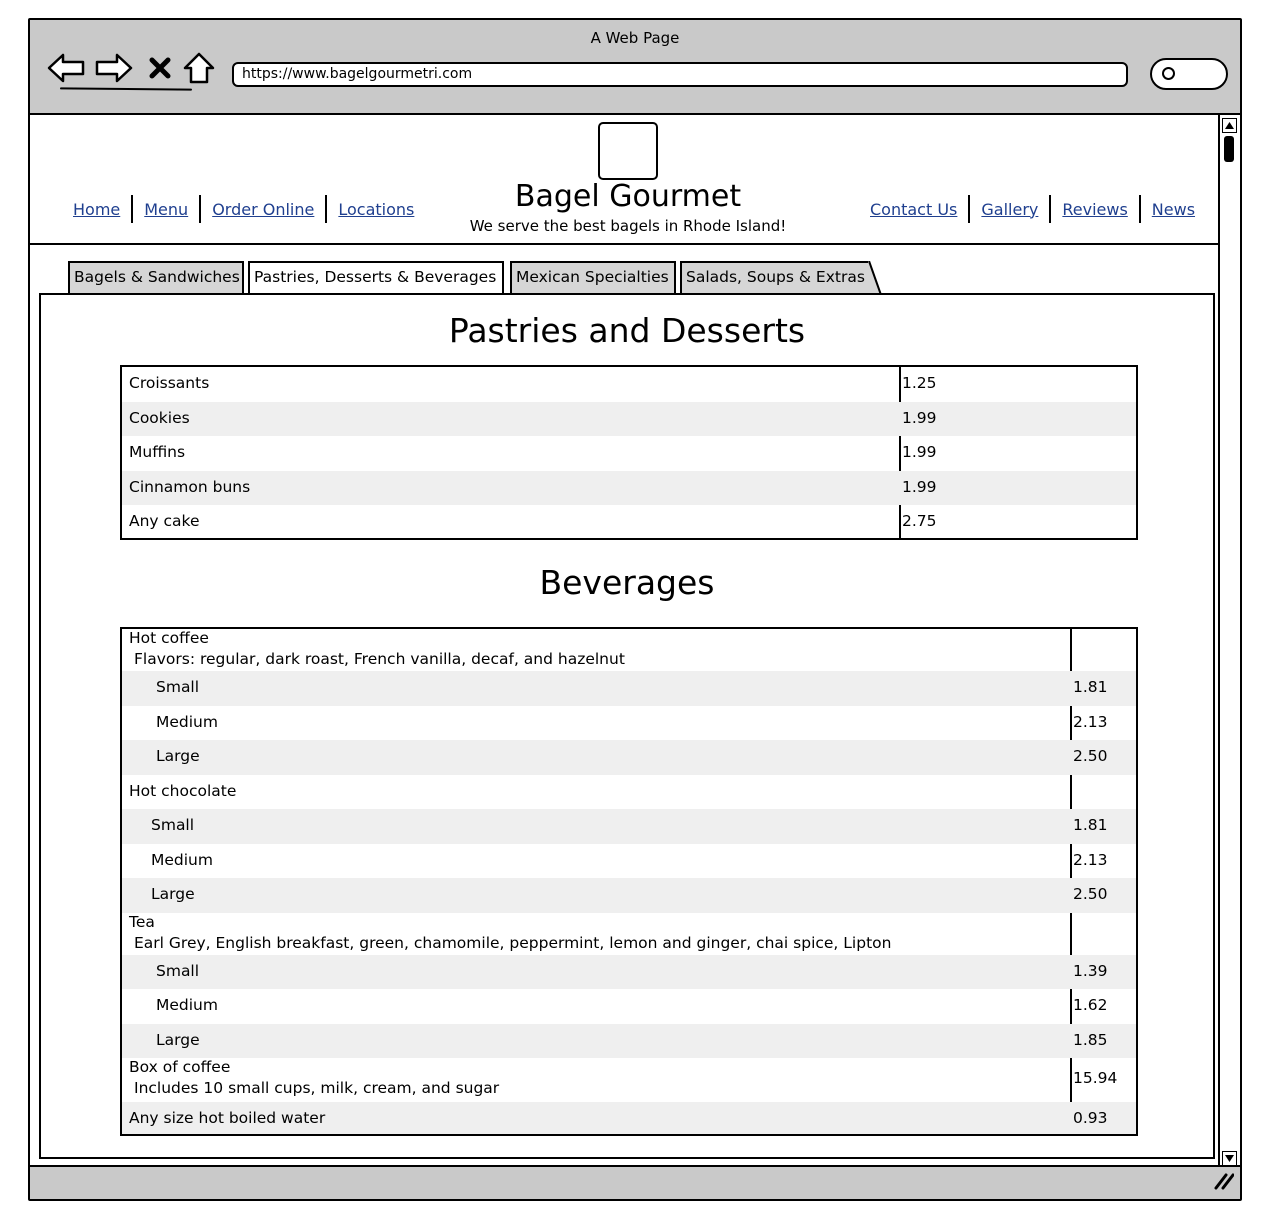  Describe the element at coordinates (629, 1118) in the screenshot. I see `table-row: Any size hot boiled water 0.93` at that location.